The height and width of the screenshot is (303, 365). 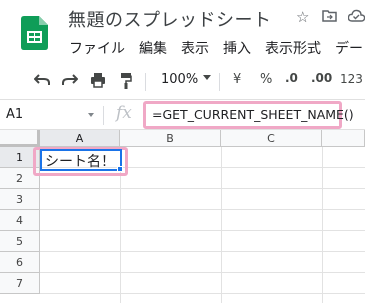 I want to click on column-header-d, so click(x=343, y=138).